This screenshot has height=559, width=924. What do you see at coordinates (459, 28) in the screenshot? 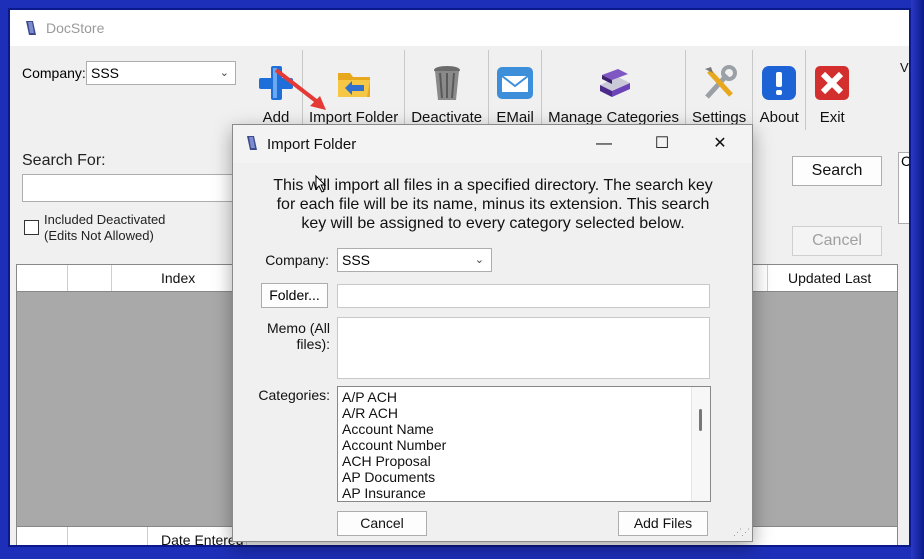
I see `app-titlebar: DocStore` at bounding box center [459, 28].